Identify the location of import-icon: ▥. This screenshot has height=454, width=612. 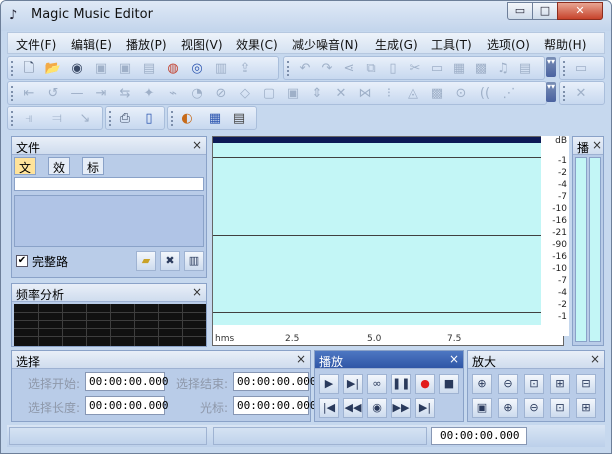
(221, 68).